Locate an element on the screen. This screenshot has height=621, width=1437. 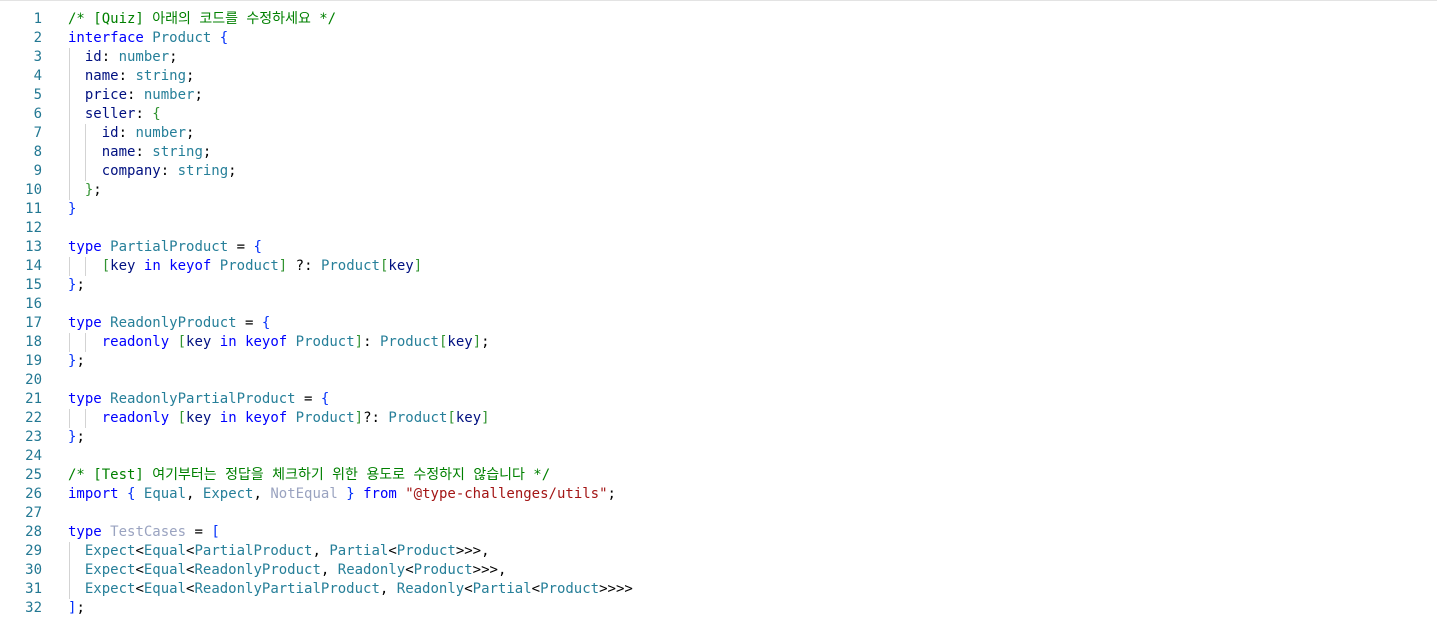
code-line: 19}; is located at coordinates (718, 361).